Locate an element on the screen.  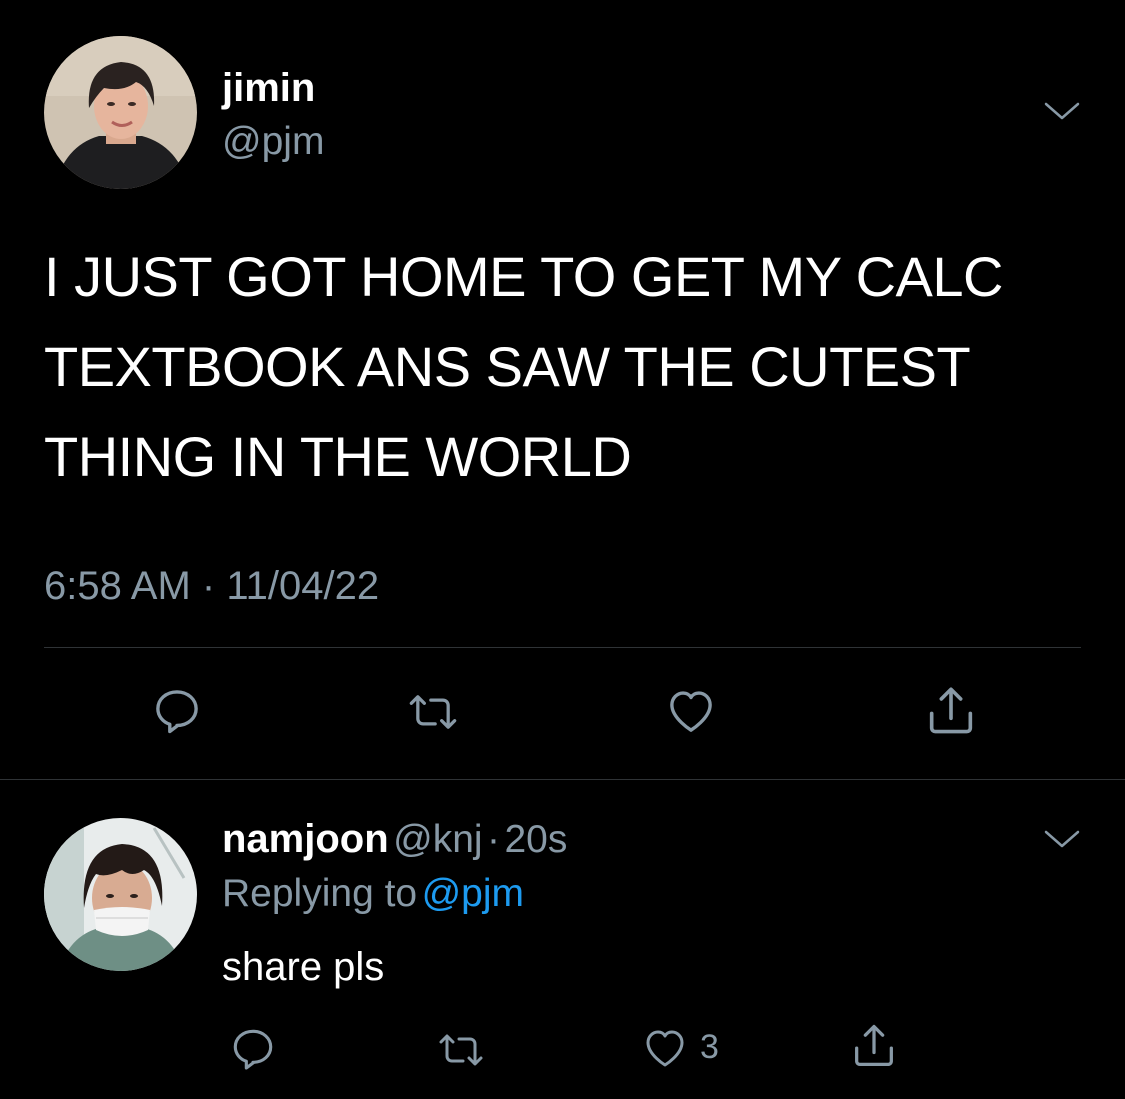
replying-to-label: Replying to is located at coordinates (320, 893).